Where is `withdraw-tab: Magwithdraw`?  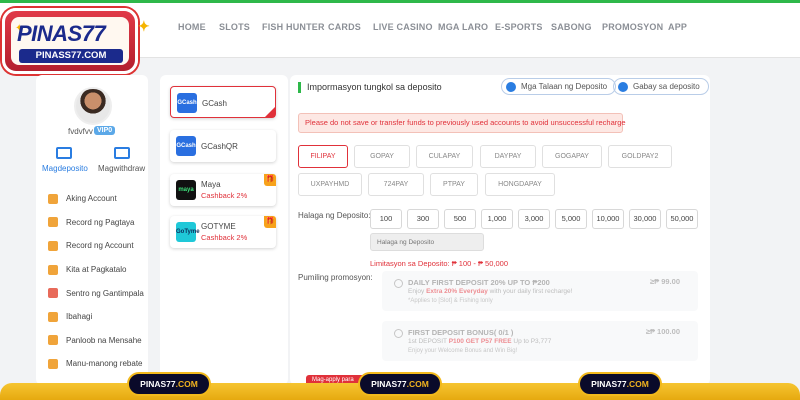
withdraw-tab: Magwithdraw is located at coordinates (121, 168).